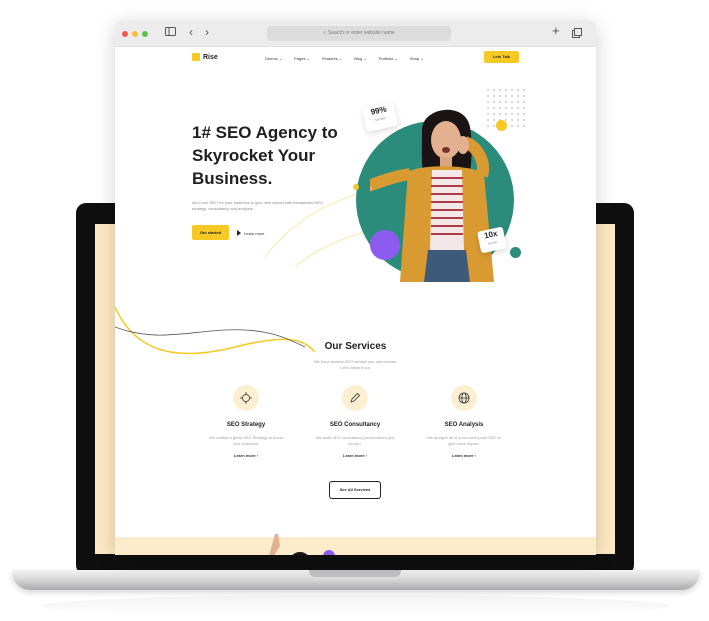  What do you see at coordinates (464, 398) in the screenshot?
I see `globe-icon` at bounding box center [464, 398].